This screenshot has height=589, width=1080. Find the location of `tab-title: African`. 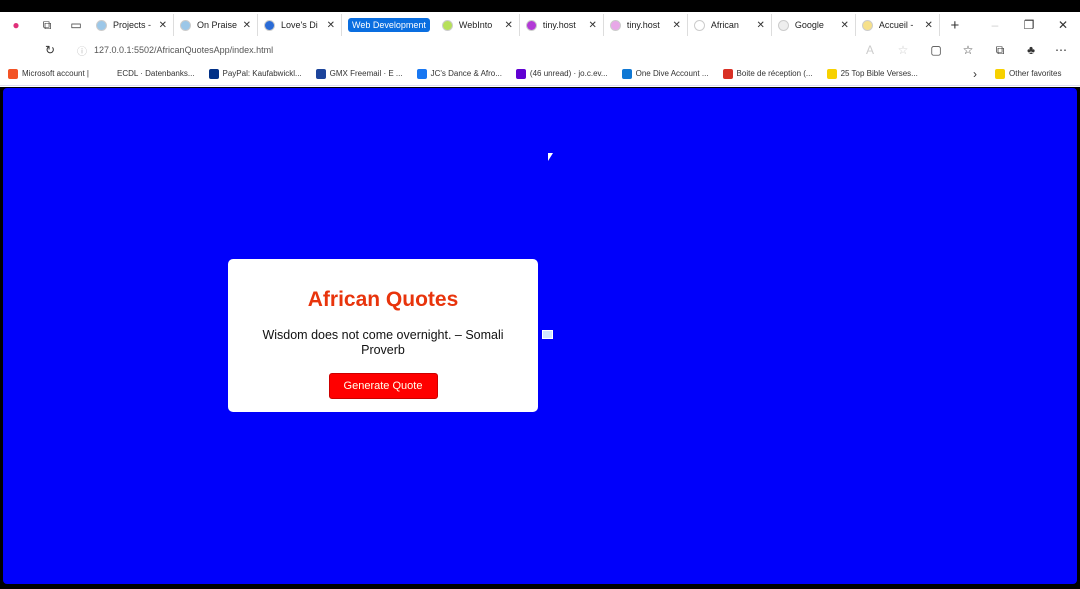

tab-title: African is located at coordinates (724, 25).